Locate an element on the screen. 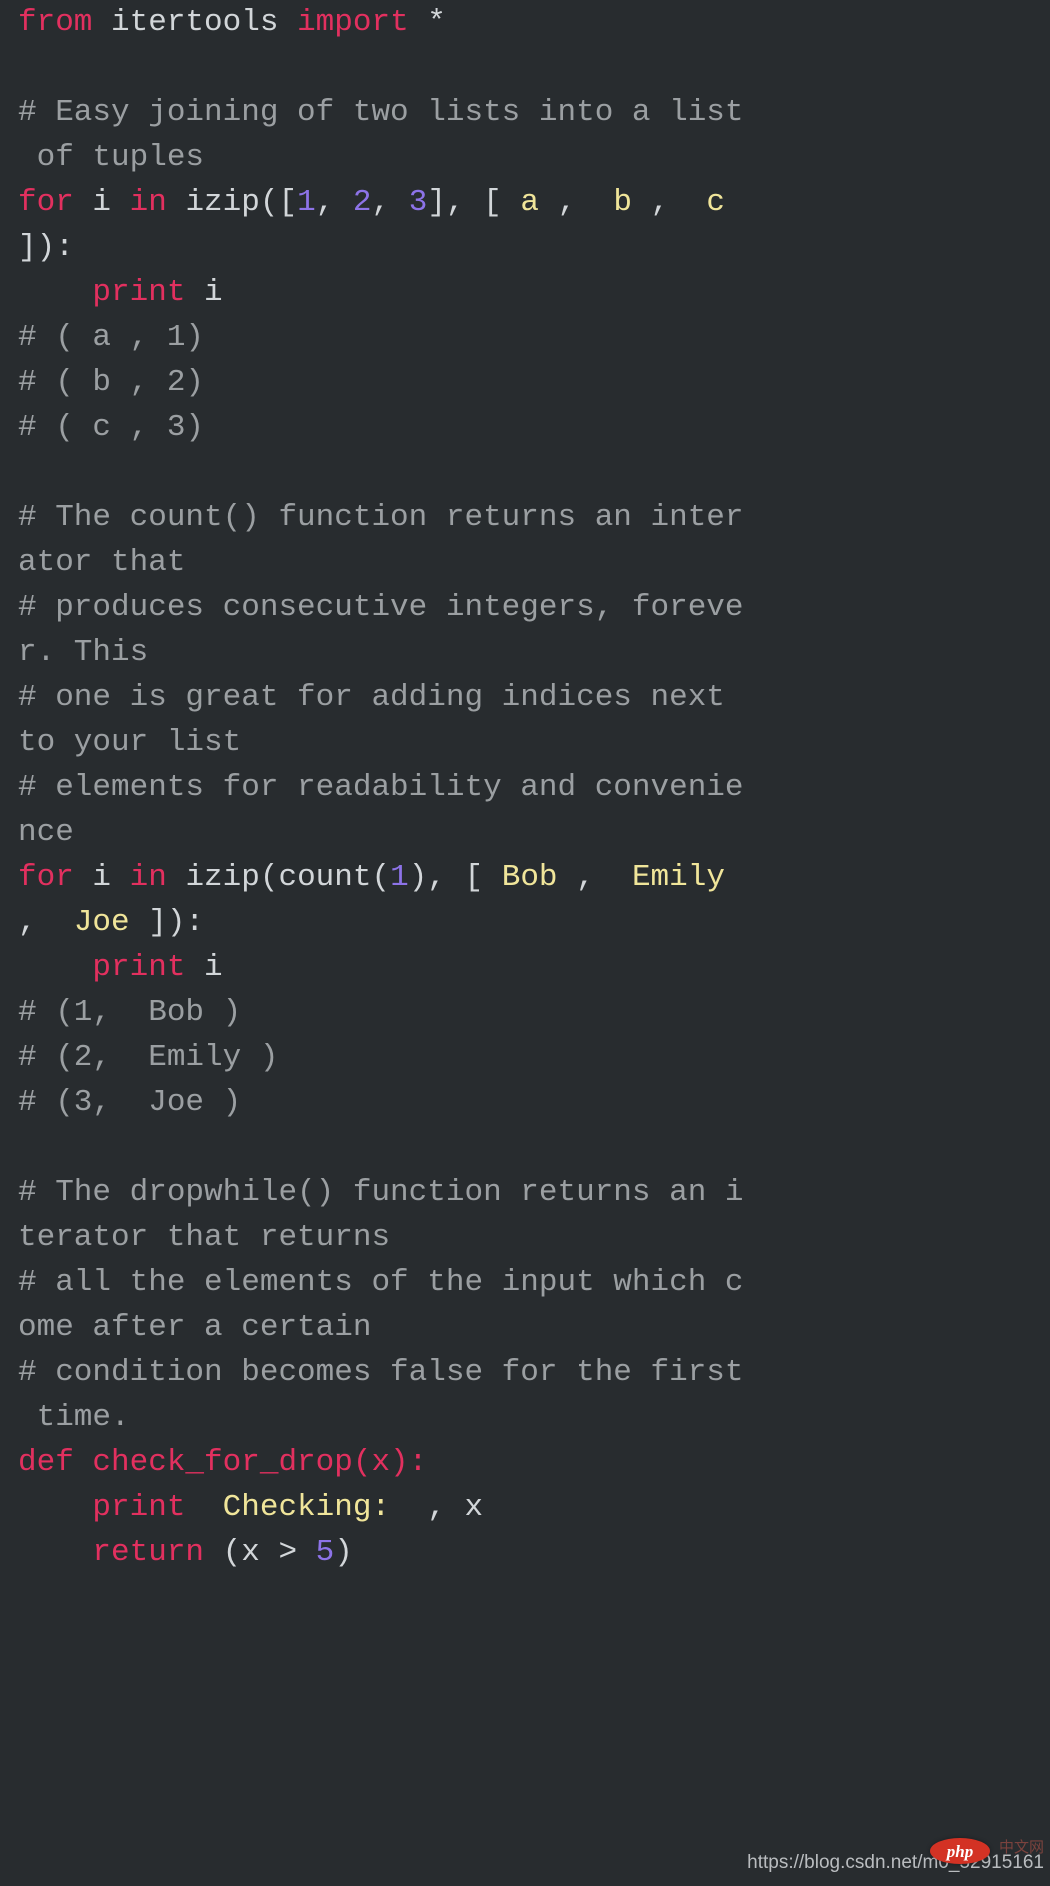 The height and width of the screenshot is (1886, 1050). code-token-plain: itertools is located at coordinates (195, 22).